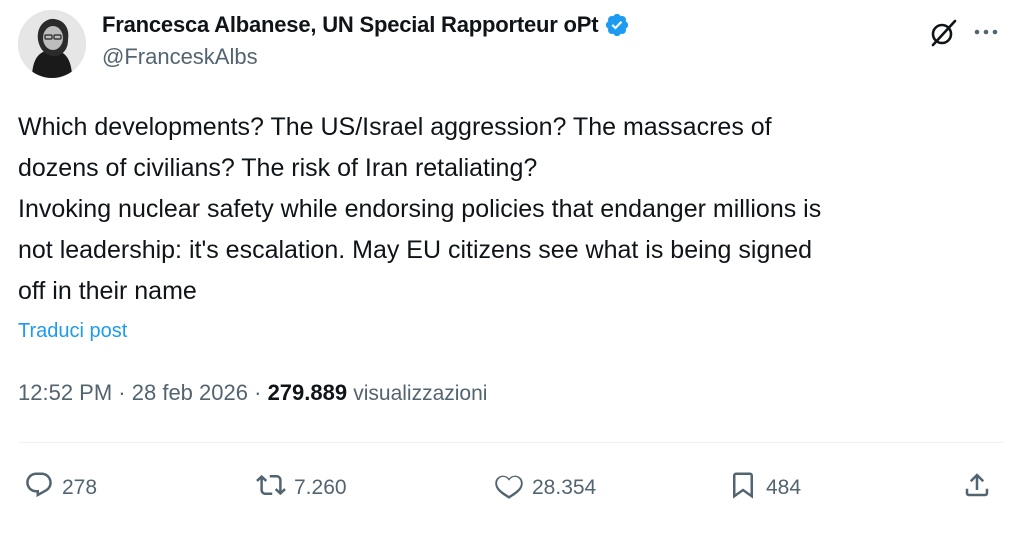  I want to click on author-handle: @FranceskAlbs, so click(366, 57).